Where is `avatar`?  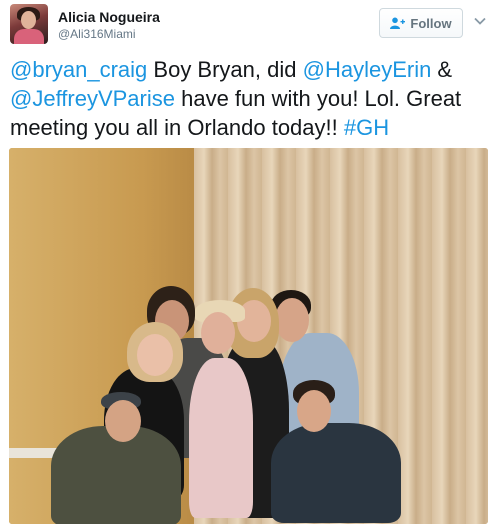
avatar is located at coordinates (29, 24).